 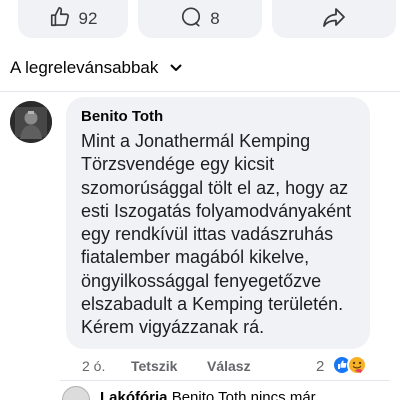 What do you see at coordinates (215, 18) in the screenshot?
I see `comment-count: 8` at bounding box center [215, 18].